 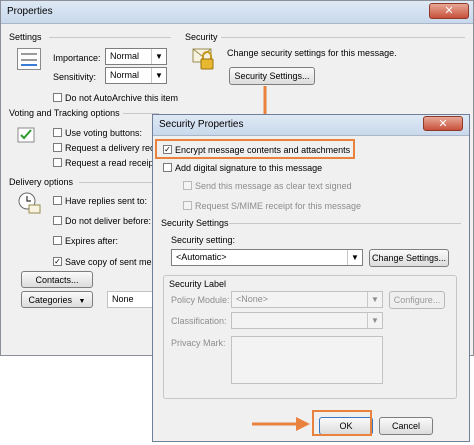 What do you see at coordinates (199, 321) in the screenshot?
I see `classification-label: Classification:` at bounding box center [199, 321].